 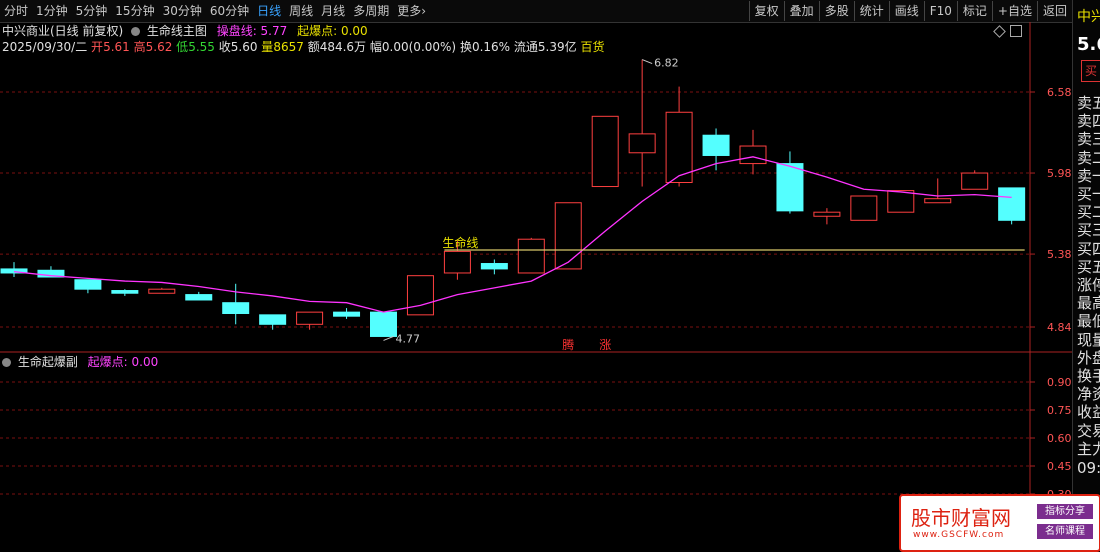 I want to click on sub-tick-label-2: 0.60, so click(x=1059, y=438).